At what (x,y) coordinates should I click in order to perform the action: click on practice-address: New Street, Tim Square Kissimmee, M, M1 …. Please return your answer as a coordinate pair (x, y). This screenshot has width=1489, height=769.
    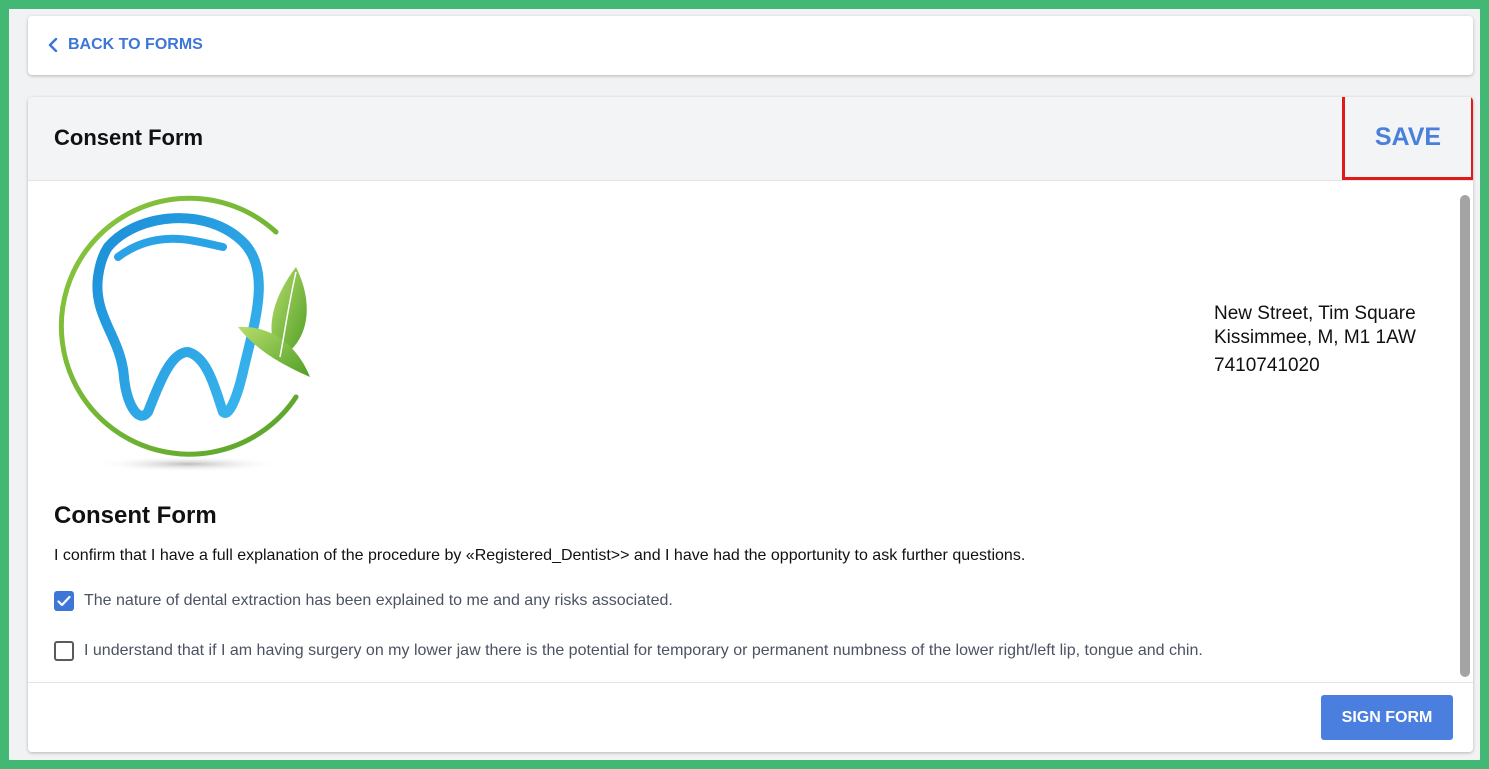
    Looking at the image, I should click on (1315, 340).